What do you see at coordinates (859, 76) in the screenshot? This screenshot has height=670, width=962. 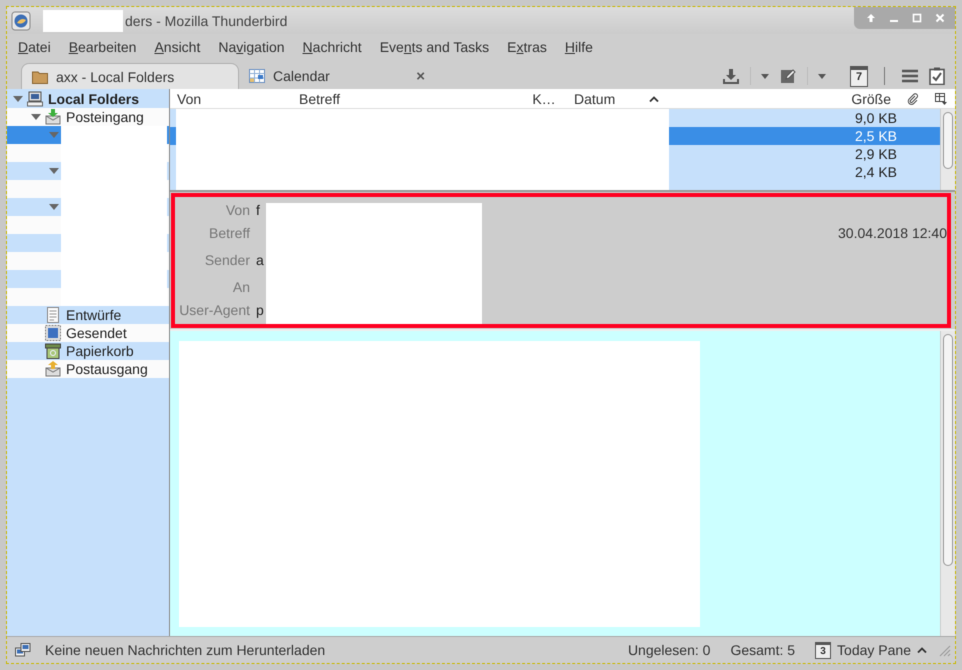 I see `calendar-button: 7` at bounding box center [859, 76].